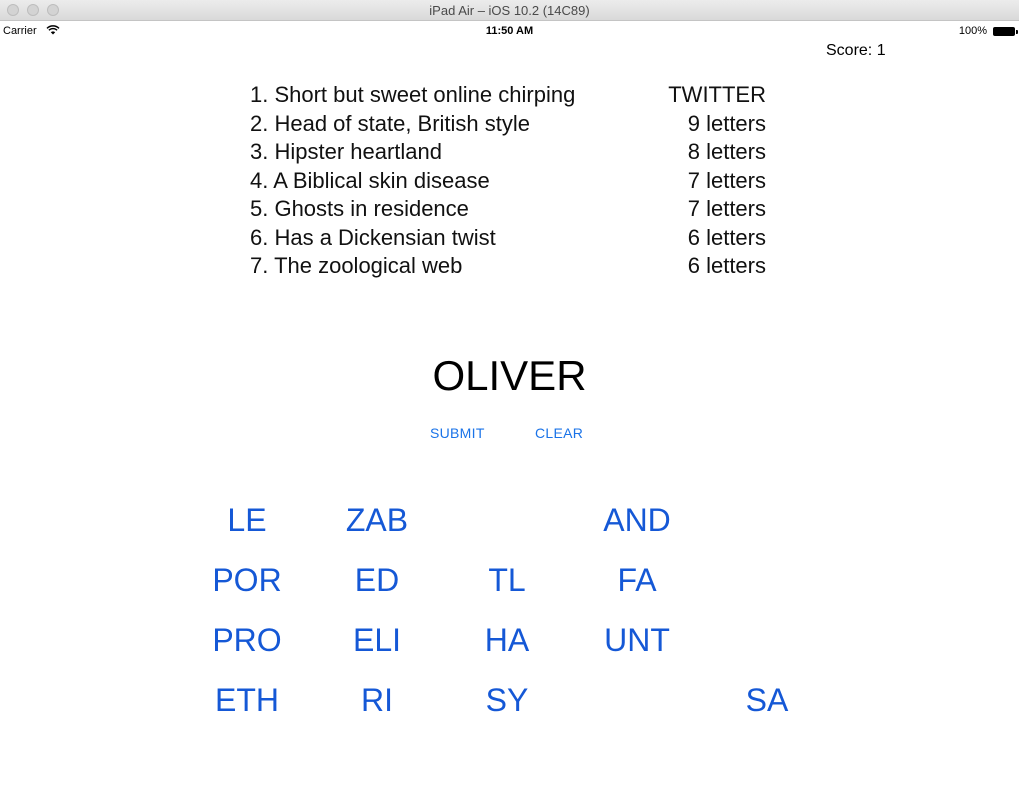 The height and width of the screenshot is (788, 1019). I want to click on clue-text: 4. A Biblical skin disease, so click(370, 180).